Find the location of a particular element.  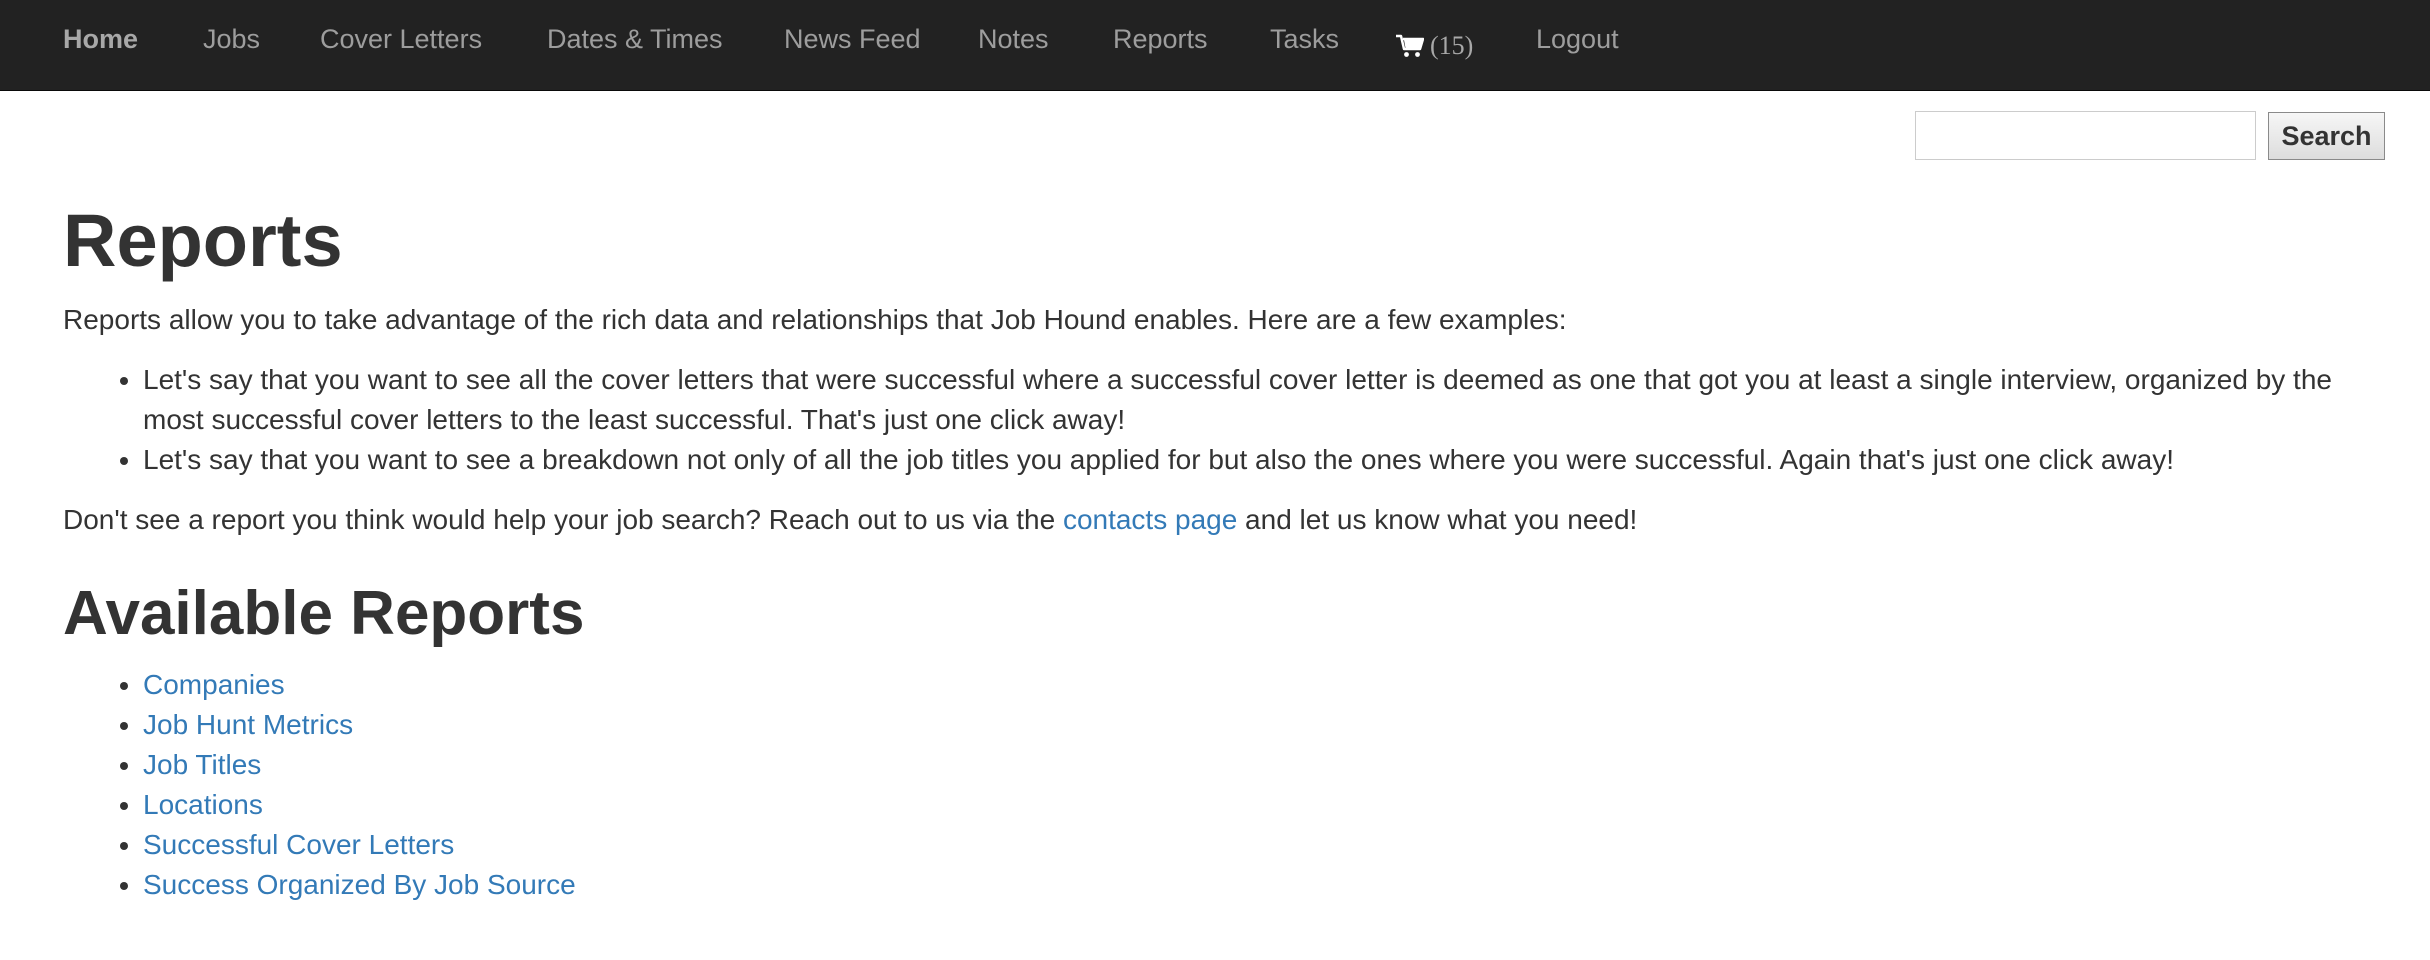

list-item: Successful Cover Letters is located at coordinates (359, 845).